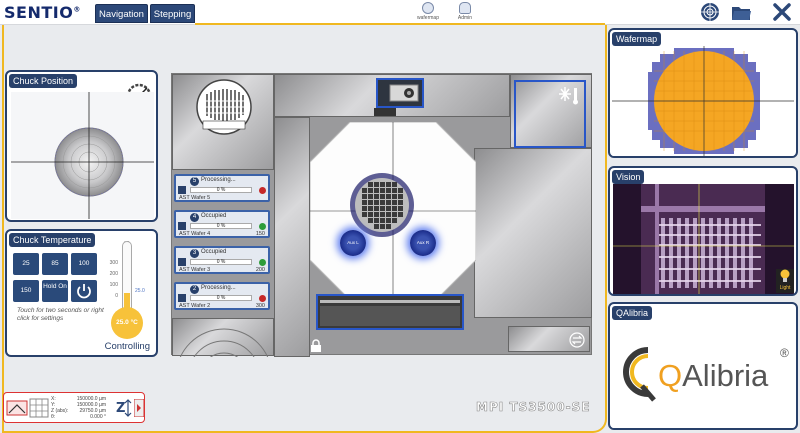 This screenshot has width=800, height=433. Describe the element at coordinates (785, 275) in the screenshot. I see `light-bulb-icon` at that location.